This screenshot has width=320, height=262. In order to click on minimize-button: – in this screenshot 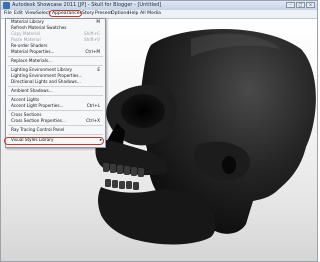, I will do `click(290, 5)`.